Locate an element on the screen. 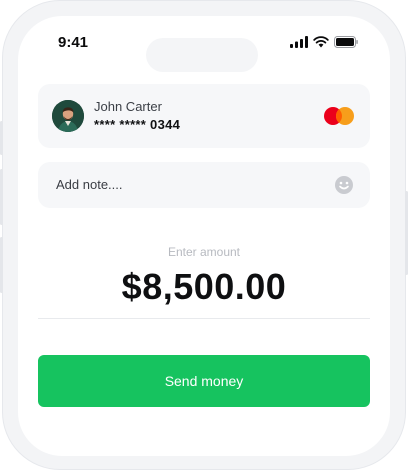 This screenshot has width=408, height=470. status-time: 9:41 is located at coordinates (73, 42).